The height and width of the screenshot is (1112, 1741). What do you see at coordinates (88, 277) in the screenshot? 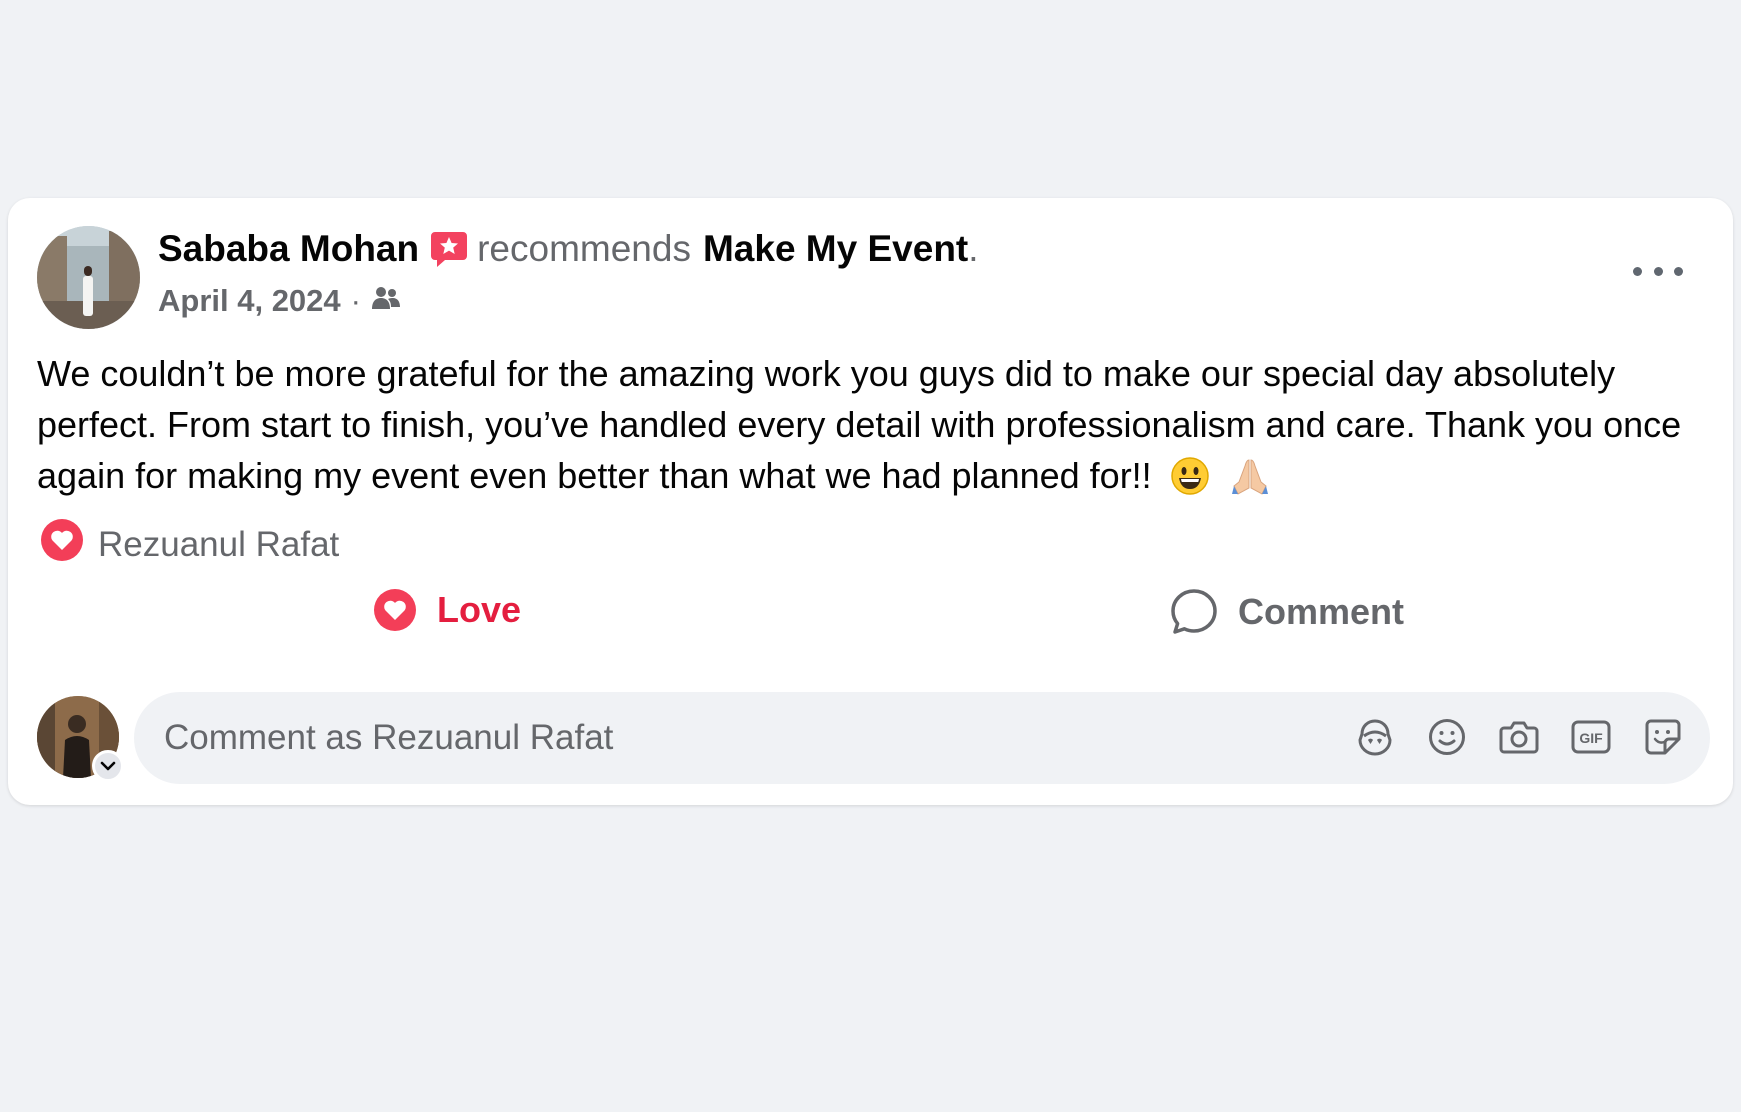
I see `author-avatar` at bounding box center [88, 277].